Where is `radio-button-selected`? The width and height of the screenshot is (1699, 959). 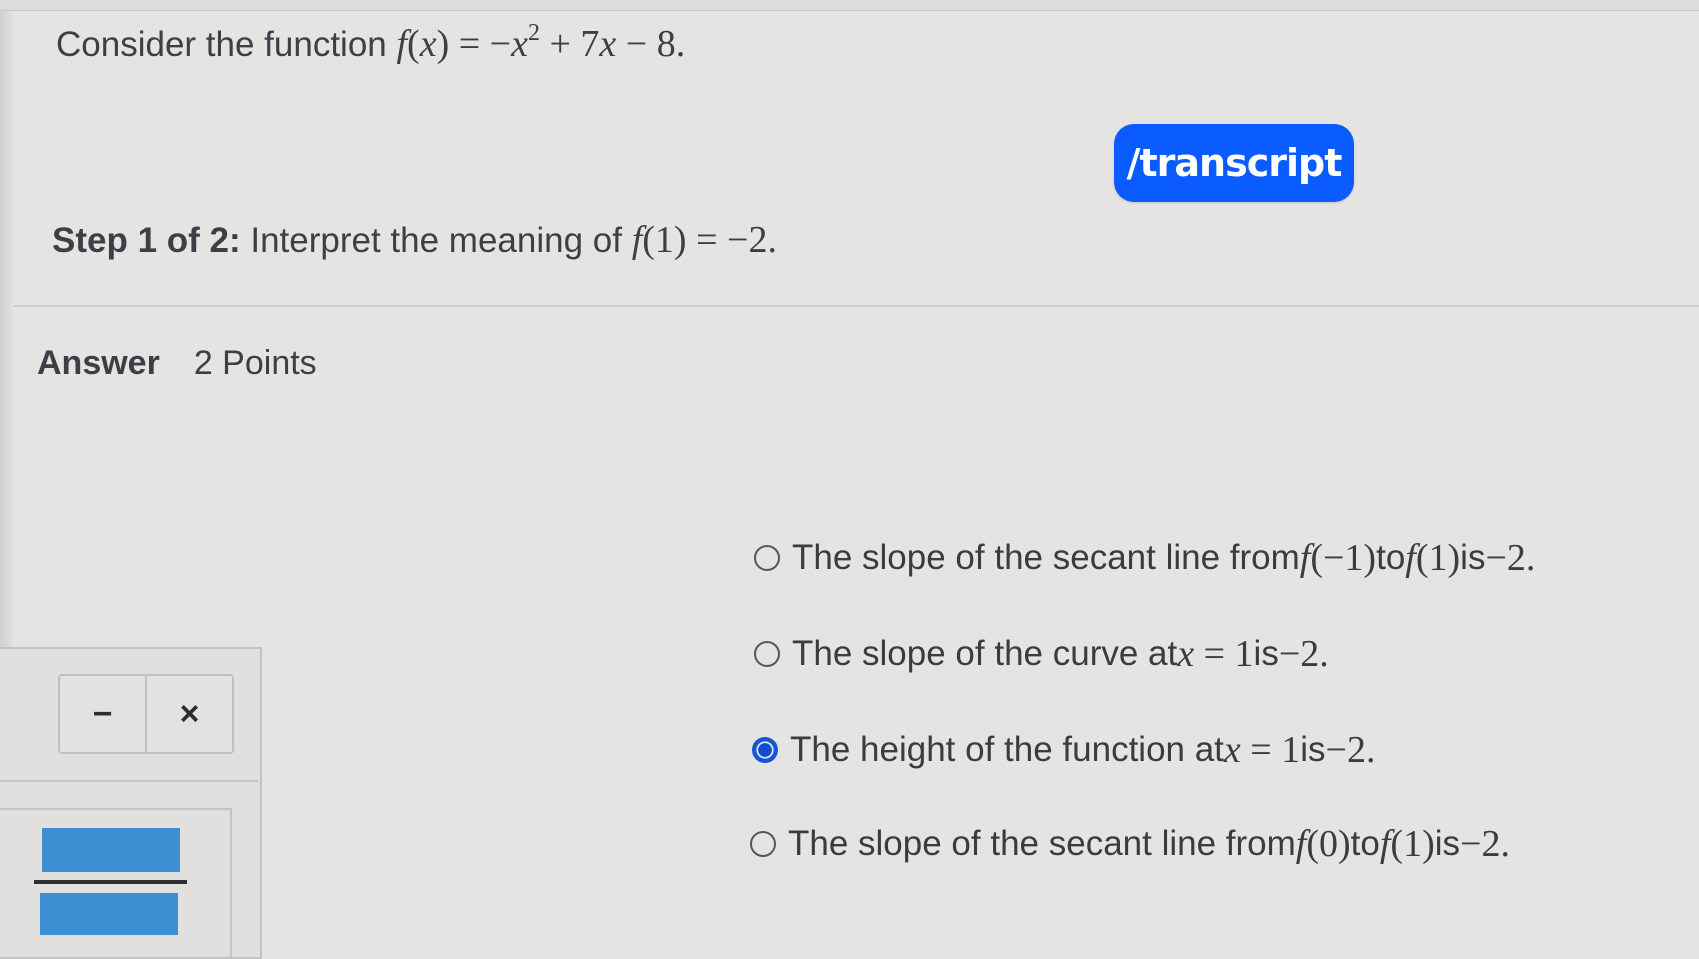 radio-button-selected is located at coordinates (765, 750).